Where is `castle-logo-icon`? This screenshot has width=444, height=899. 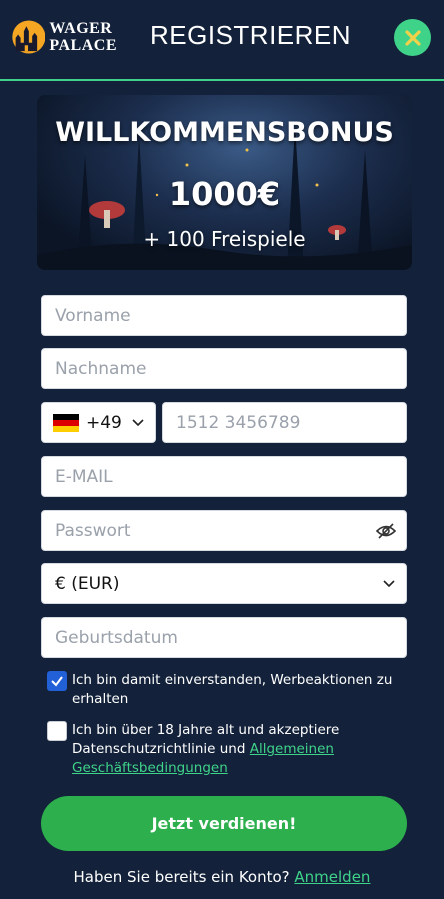 castle-logo-icon is located at coordinates (29, 37).